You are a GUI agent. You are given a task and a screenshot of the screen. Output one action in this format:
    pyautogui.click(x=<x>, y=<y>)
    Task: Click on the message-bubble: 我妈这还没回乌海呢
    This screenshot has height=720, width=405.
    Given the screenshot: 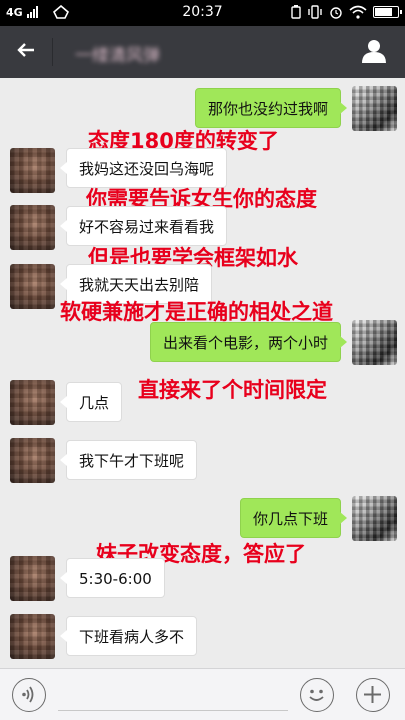 What is the action you would take?
    pyautogui.click(x=143, y=168)
    